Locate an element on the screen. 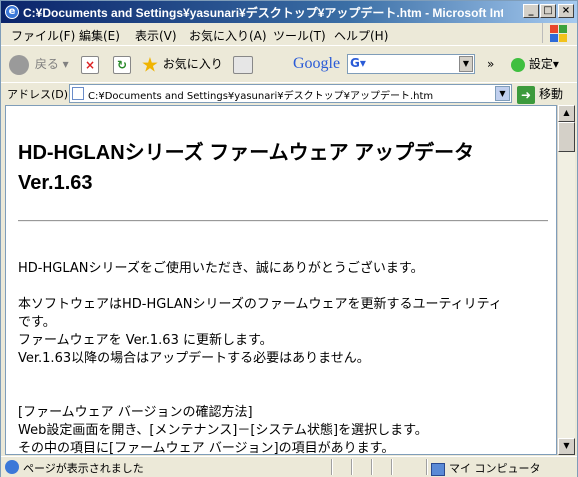  ie-icon: e is located at coordinates (12, 12).